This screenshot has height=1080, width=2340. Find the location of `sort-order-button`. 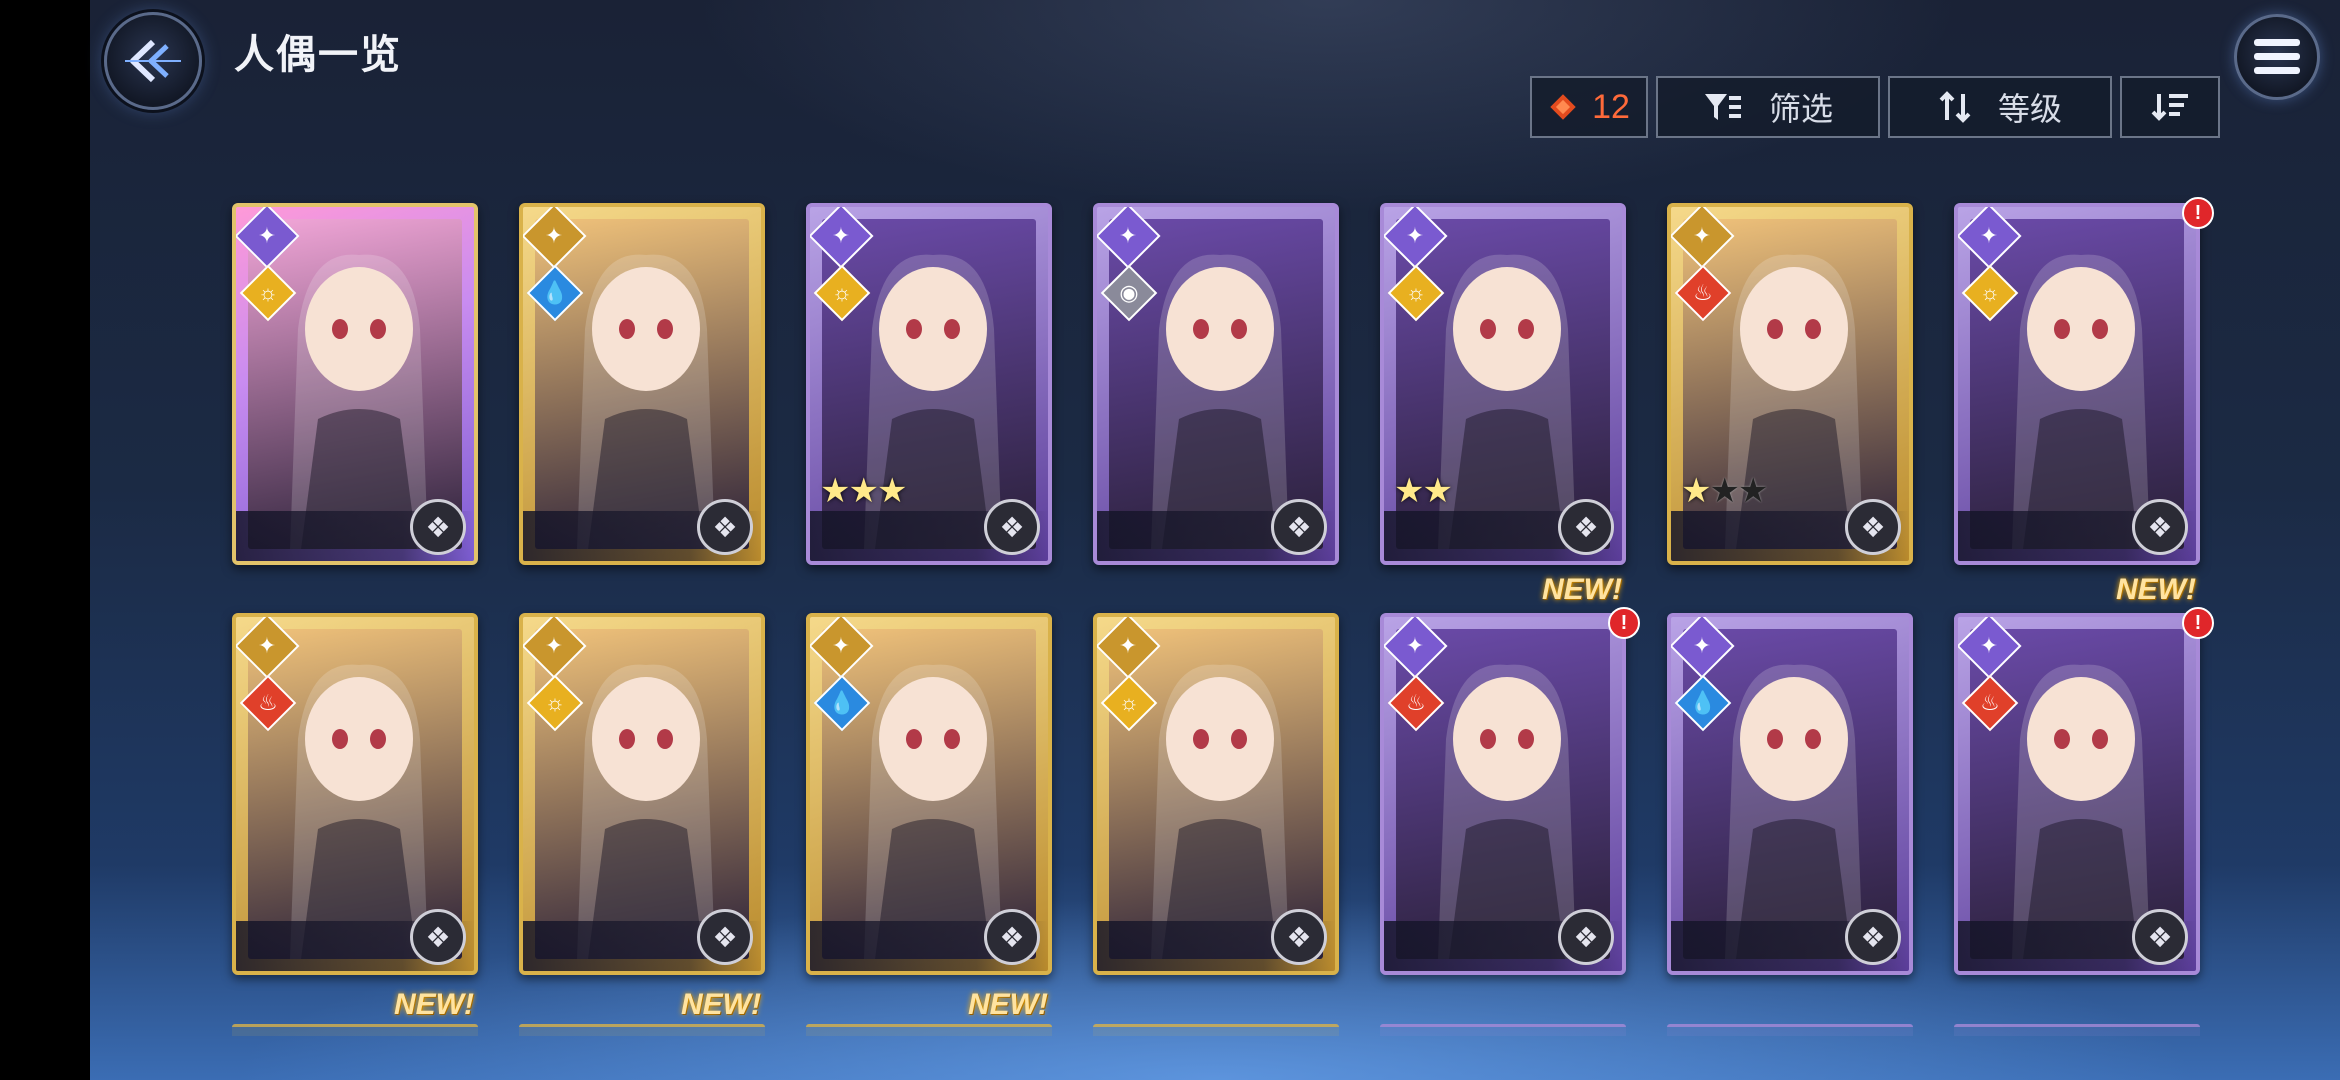

sort-order-button is located at coordinates (2170, 107).